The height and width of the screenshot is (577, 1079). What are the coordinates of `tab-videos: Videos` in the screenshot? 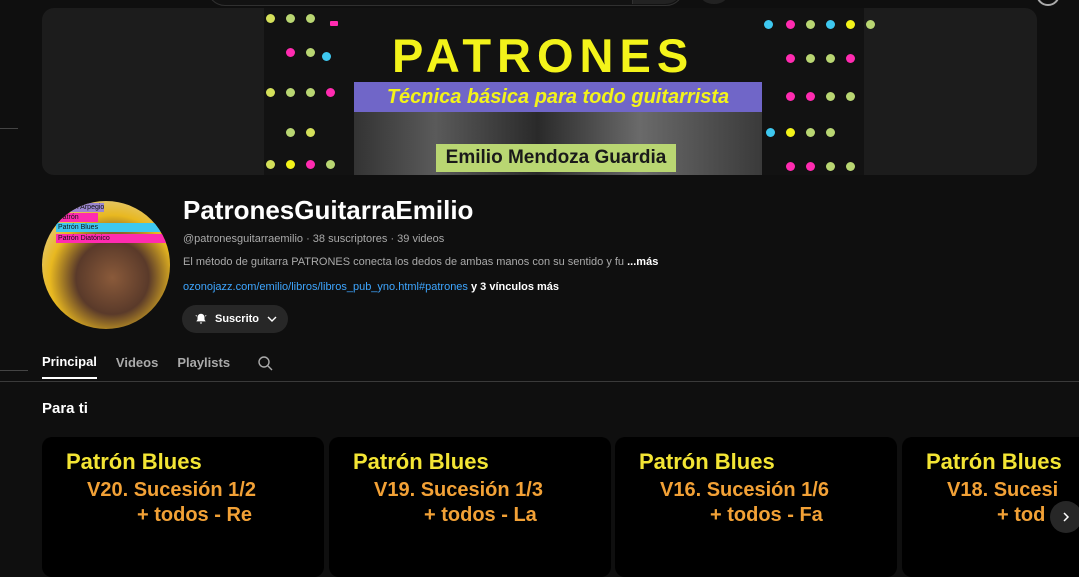 It's located at (137, 366).